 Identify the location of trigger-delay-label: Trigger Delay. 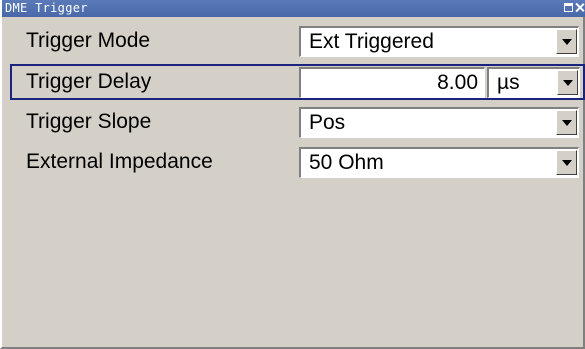
(89, 81).